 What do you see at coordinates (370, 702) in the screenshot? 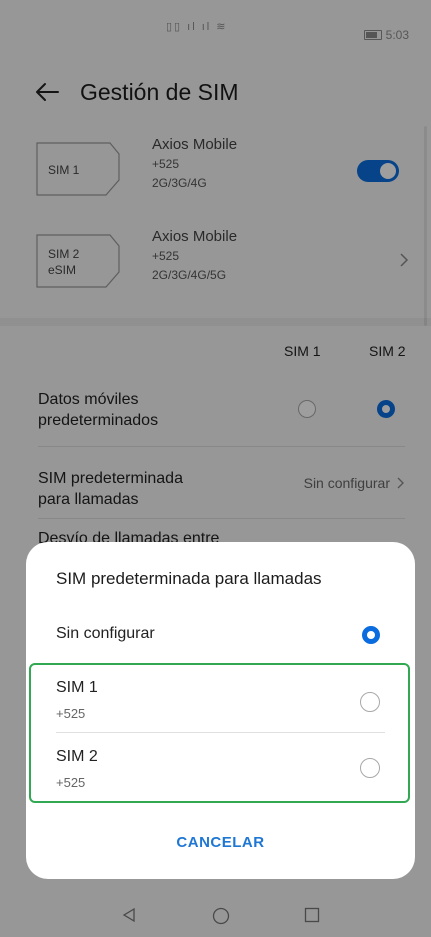
I see `option-sim1-radio` at bounding box center [370, 702].